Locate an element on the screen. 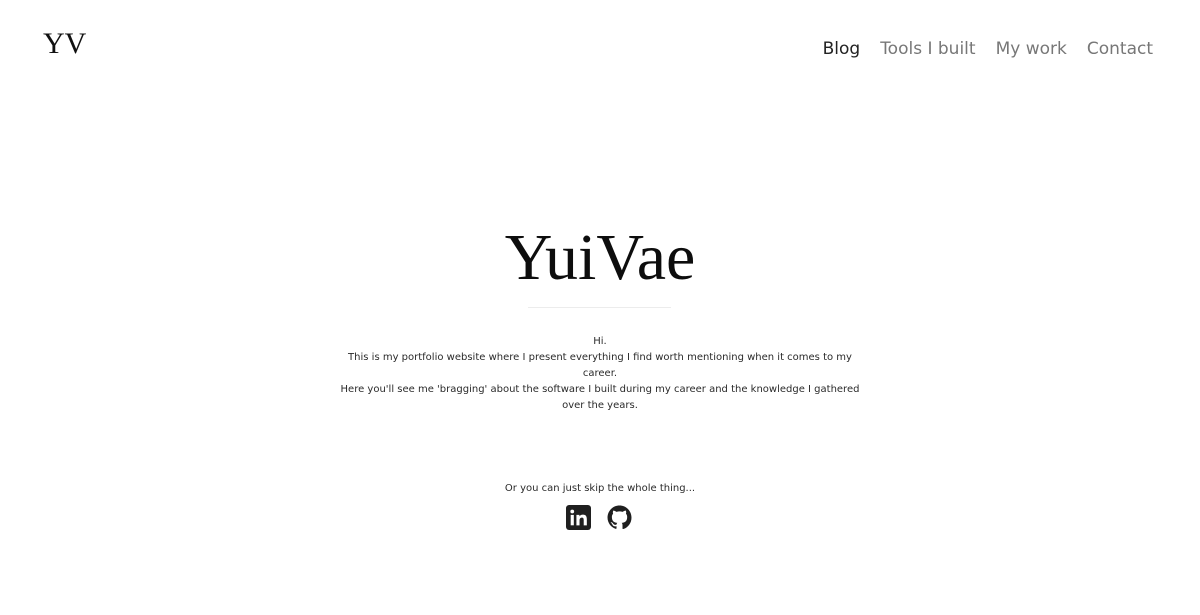  nav-blog-link: Blog is located at coordinates (842, 49).